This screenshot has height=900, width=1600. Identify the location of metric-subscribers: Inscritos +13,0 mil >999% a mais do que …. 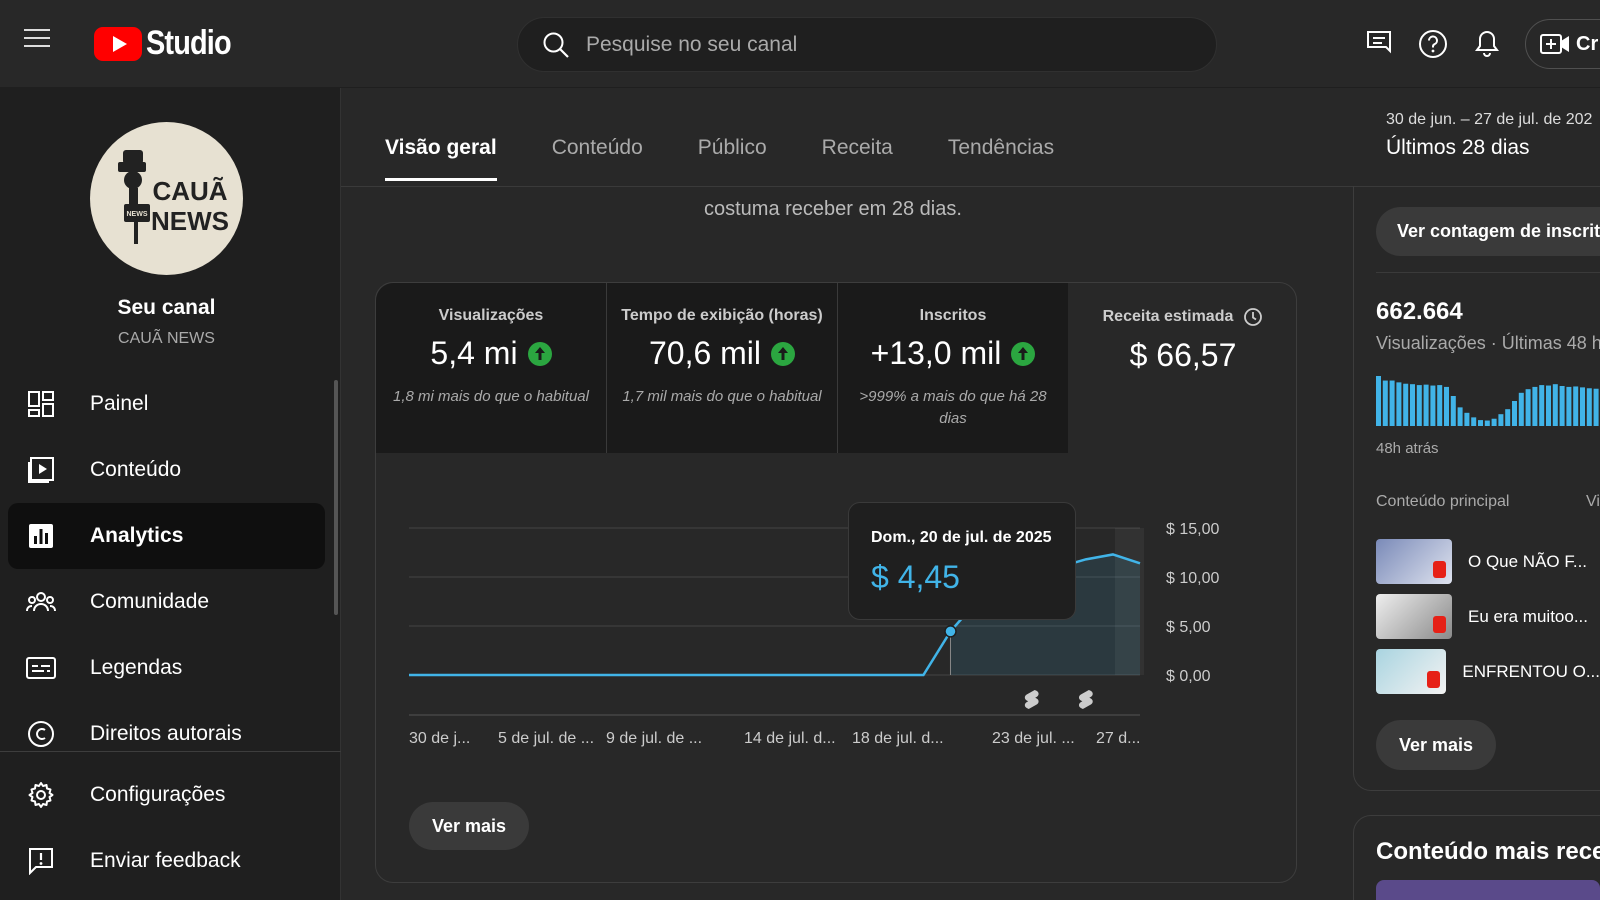
(953, 368).